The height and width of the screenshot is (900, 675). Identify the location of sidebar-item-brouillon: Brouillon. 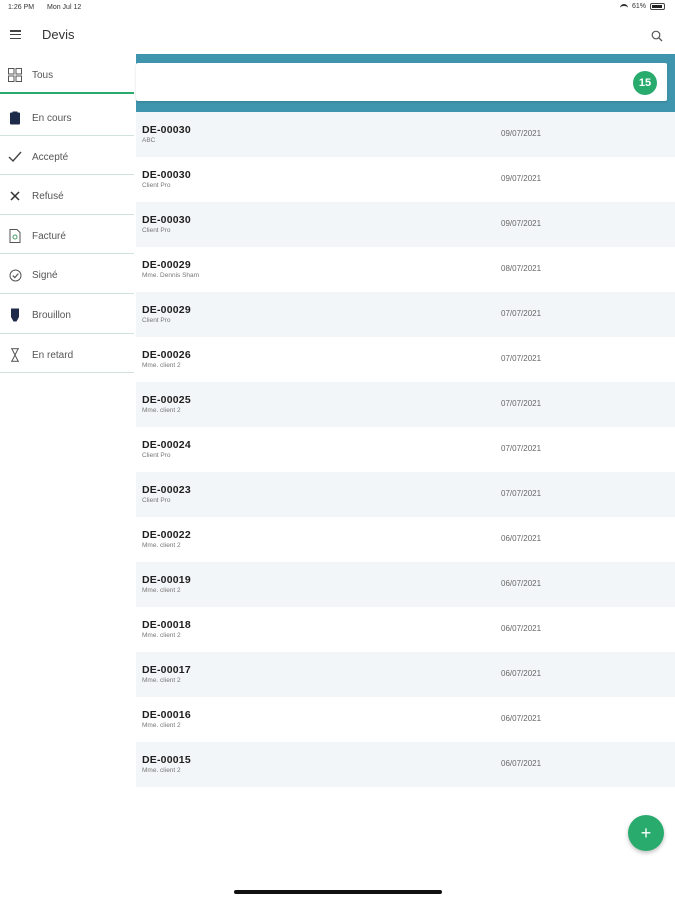
(67, 315).